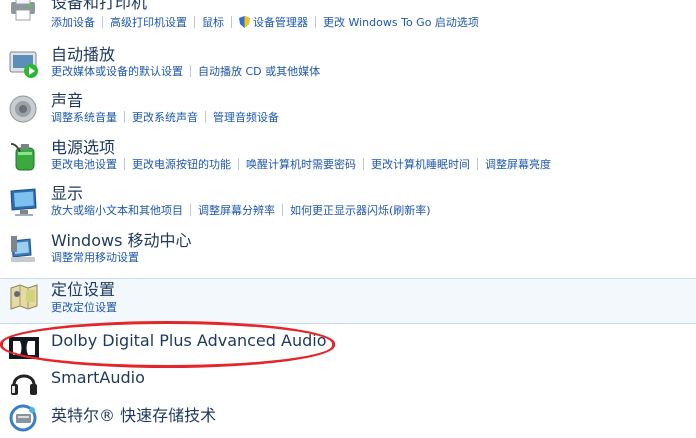 Image resolution: width=696 pixels, height=438 pixels. I want to click on item-title: 英特尔® 快速存储技术, so click(133, 416).